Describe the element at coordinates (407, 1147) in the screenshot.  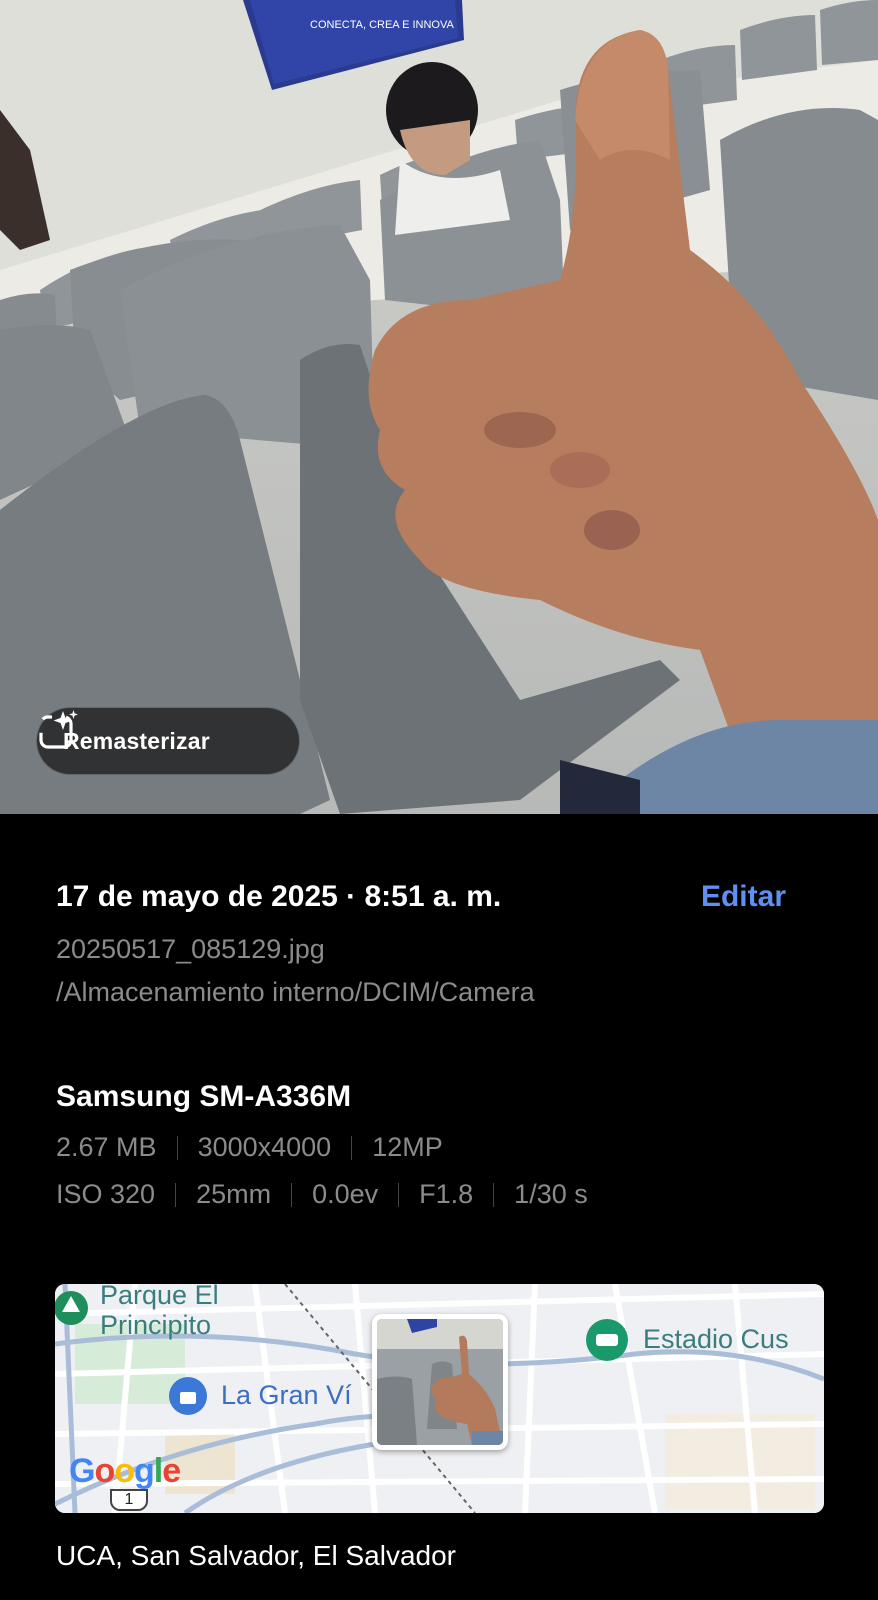
I see `megapixels: 12MP` at that location.